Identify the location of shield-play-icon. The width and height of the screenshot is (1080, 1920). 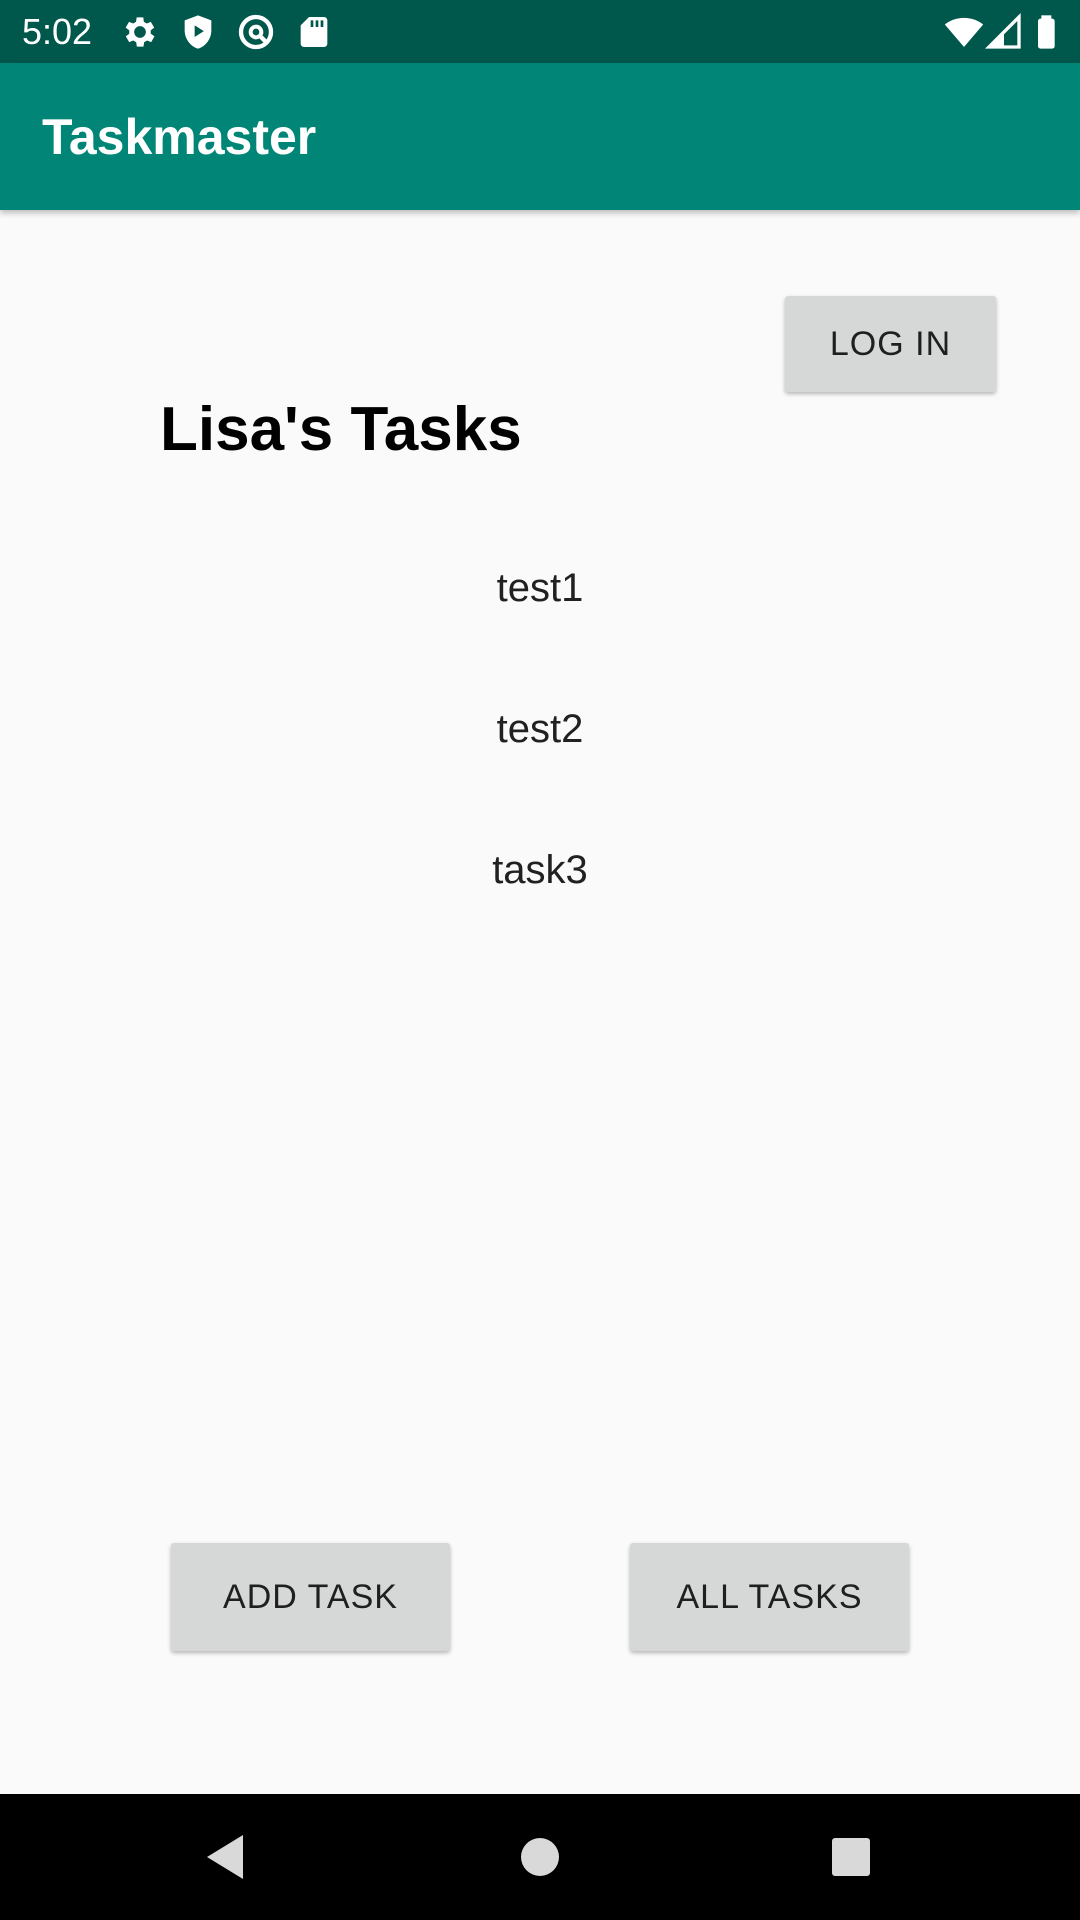
(198, 32).